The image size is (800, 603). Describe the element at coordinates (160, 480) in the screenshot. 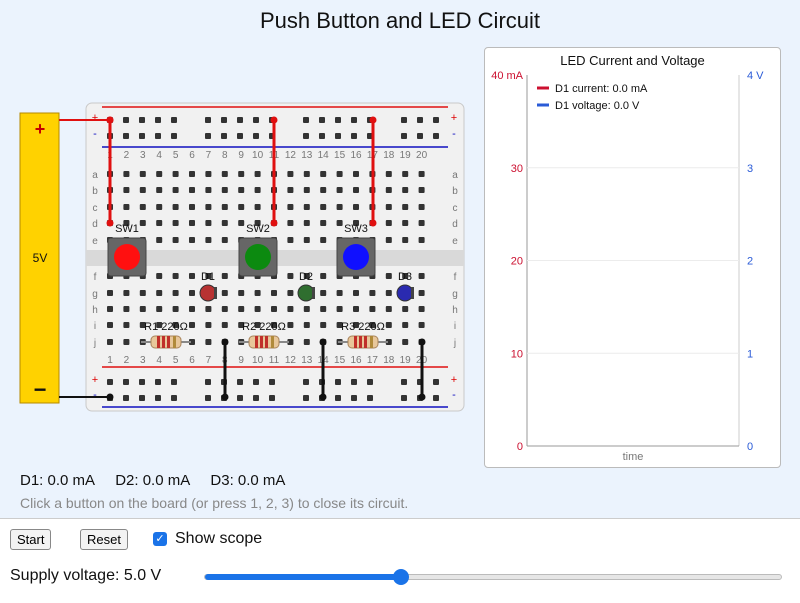

I see `current-readouts: D1: 0.0 mA D2: 0.0 mA D3: 0.0 mA` at that location.